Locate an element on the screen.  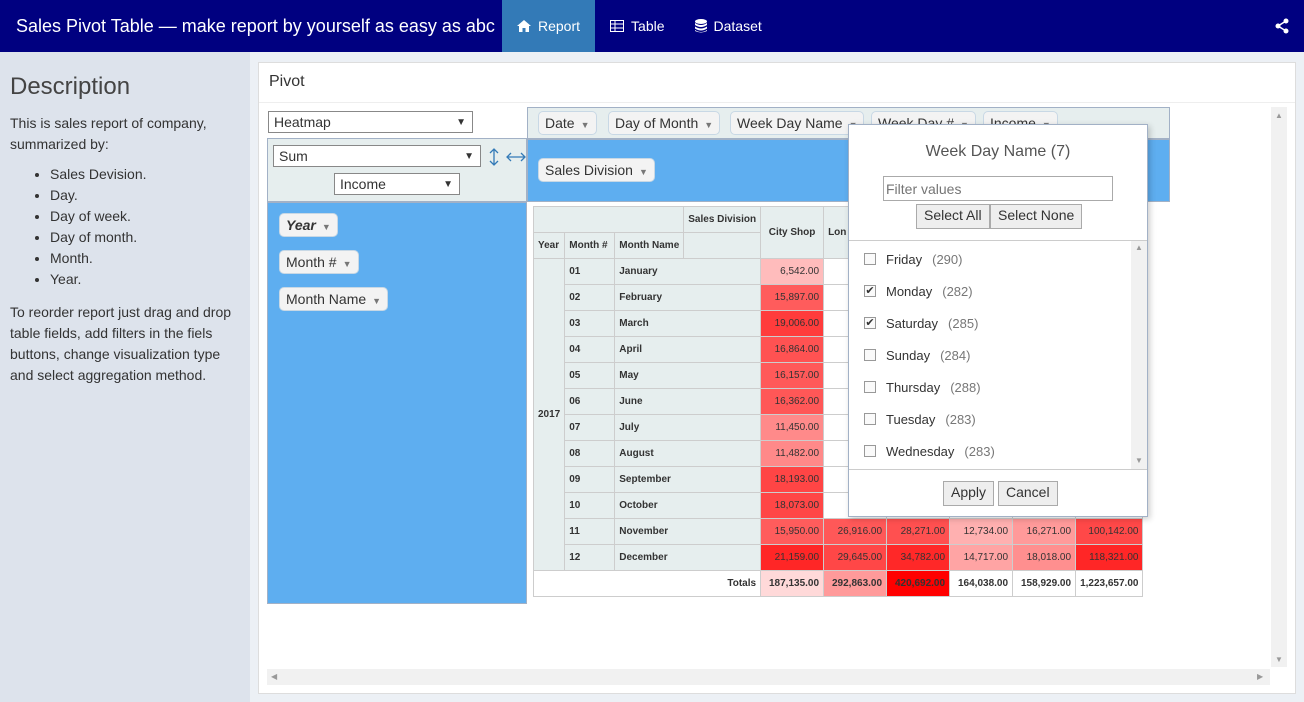
cancel-button: Cancel is located at coordinates (1028, 493).